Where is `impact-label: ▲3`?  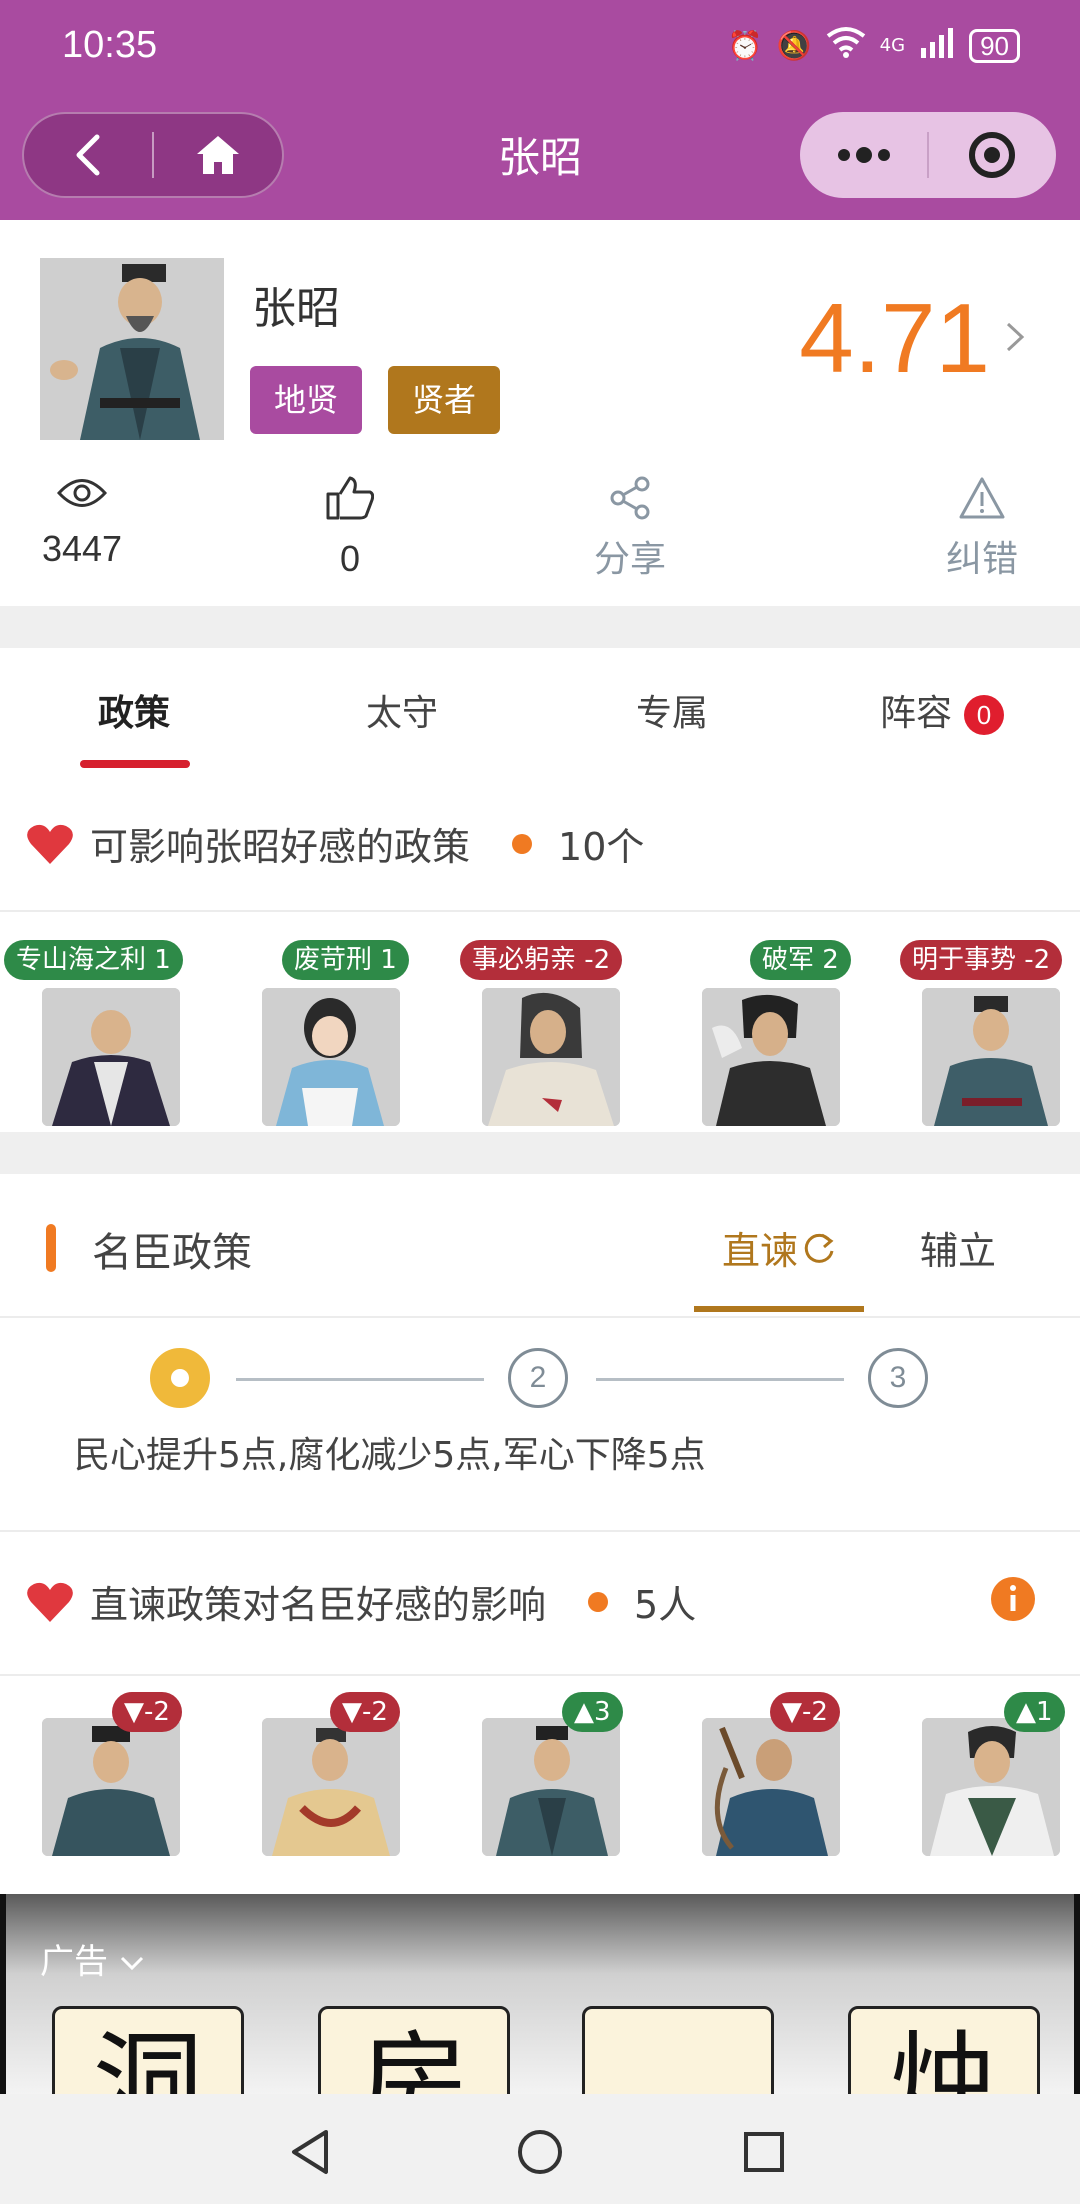 impact-label: ▲3 is located at coordinates (592, 1712).